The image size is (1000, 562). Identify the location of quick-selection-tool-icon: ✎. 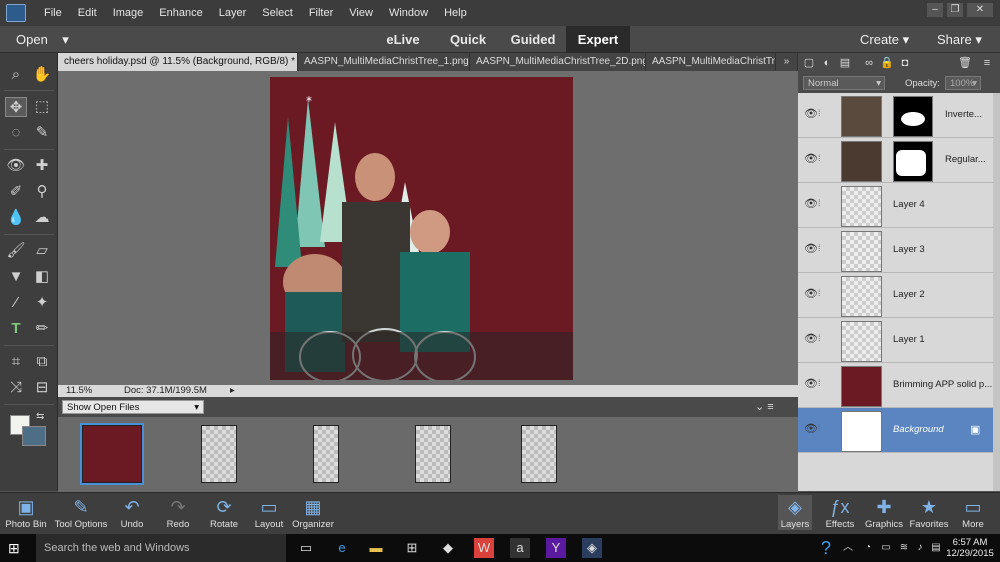
(42, 133).